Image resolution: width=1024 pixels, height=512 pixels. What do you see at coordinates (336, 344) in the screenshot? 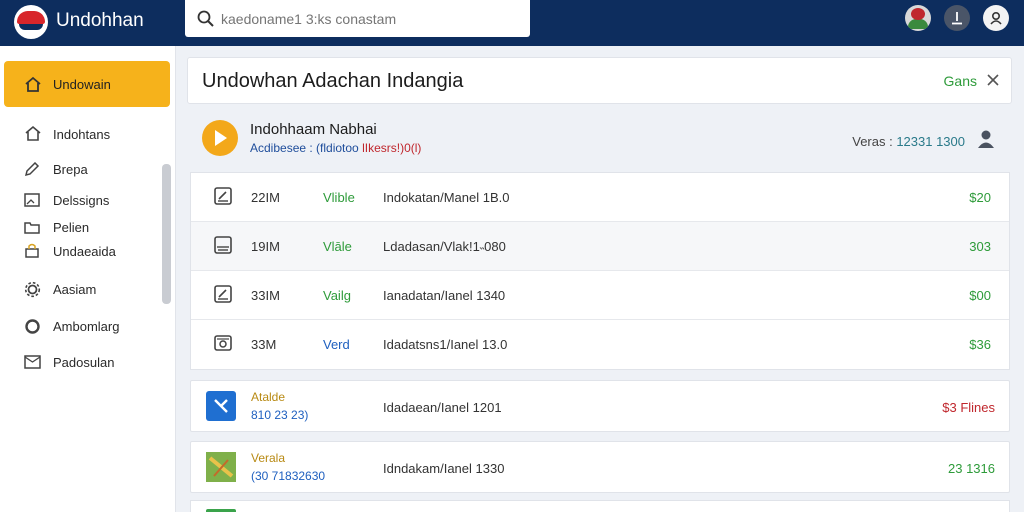
I see `row-status: Verd` at bounding box center [336, 344].